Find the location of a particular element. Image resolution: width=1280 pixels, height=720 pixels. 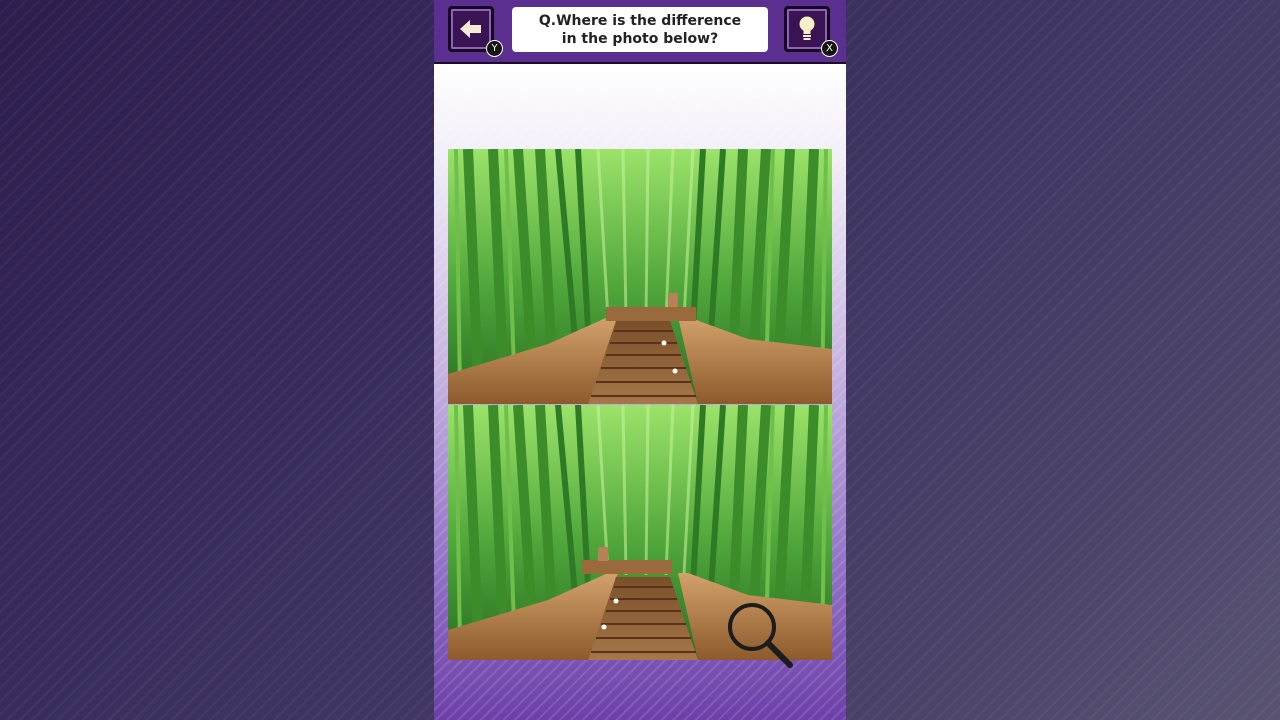

photo-original is located at coordinates (640, 276).